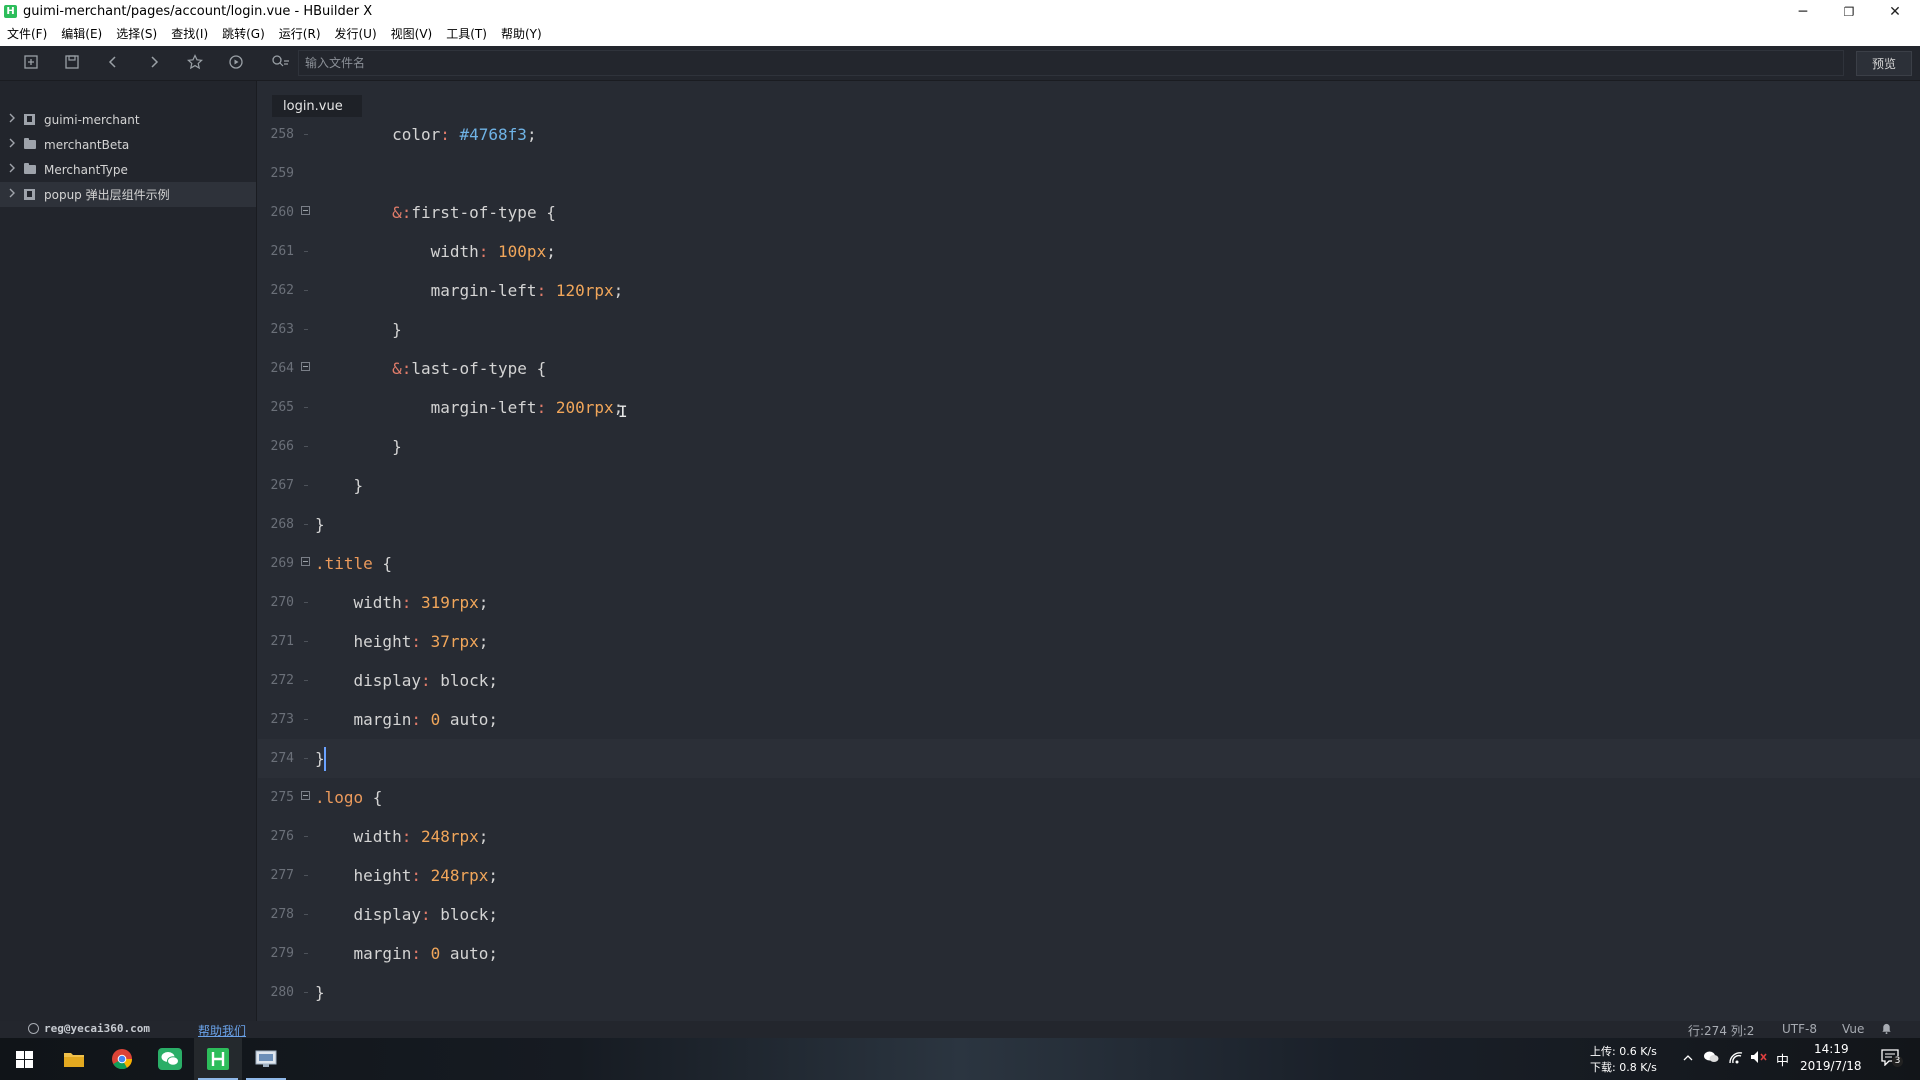 The height and width of the screenshot is (1080, 1920). What do you see at coordinates (1089, 719) in the screenshot?
I see `code-line: 273 margin: 0 auto;` at bounding box center [1089, 719].